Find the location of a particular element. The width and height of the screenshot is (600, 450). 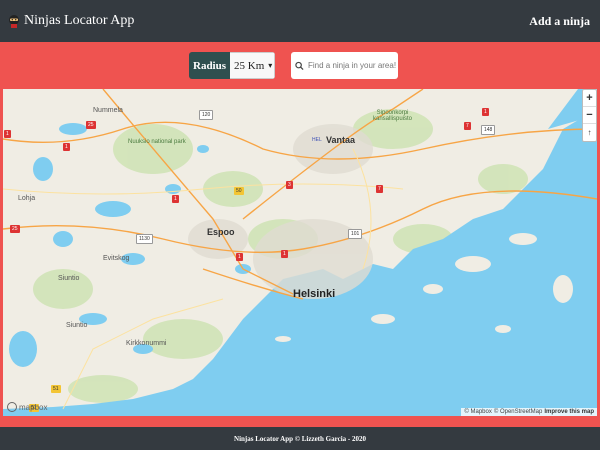

osm-attribution-link: © OpenStreetMap is located at coordinates (518, 412).